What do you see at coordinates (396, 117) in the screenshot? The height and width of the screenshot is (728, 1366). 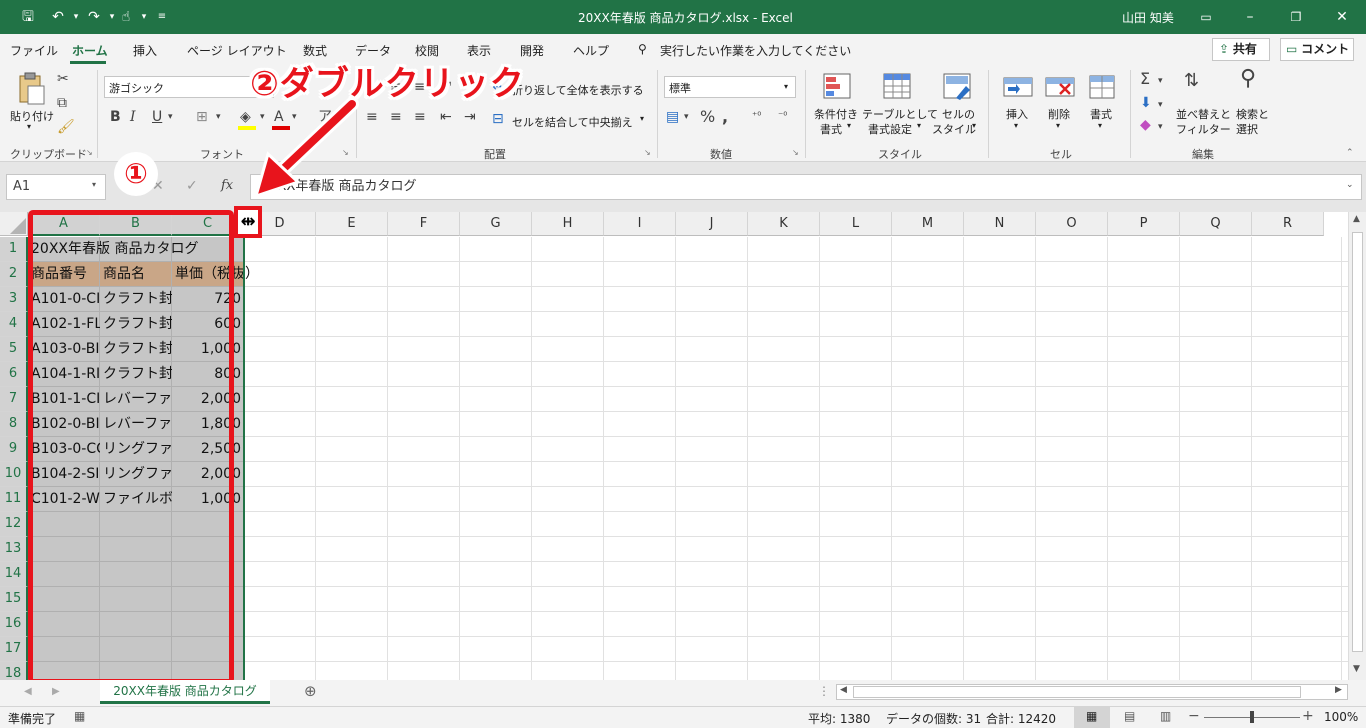 I see `align-center-icon: ≡` at bounding box center [396, 117].